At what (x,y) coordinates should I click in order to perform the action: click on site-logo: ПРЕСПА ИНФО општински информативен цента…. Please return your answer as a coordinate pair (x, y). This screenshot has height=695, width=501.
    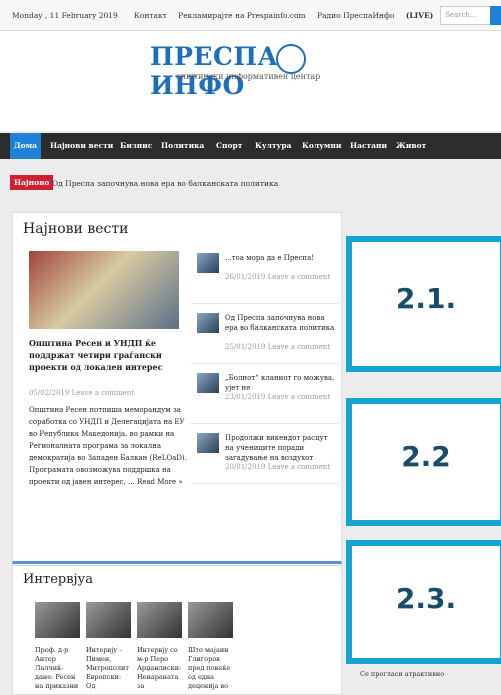
    Looking at the image, I should click on (260, 77).